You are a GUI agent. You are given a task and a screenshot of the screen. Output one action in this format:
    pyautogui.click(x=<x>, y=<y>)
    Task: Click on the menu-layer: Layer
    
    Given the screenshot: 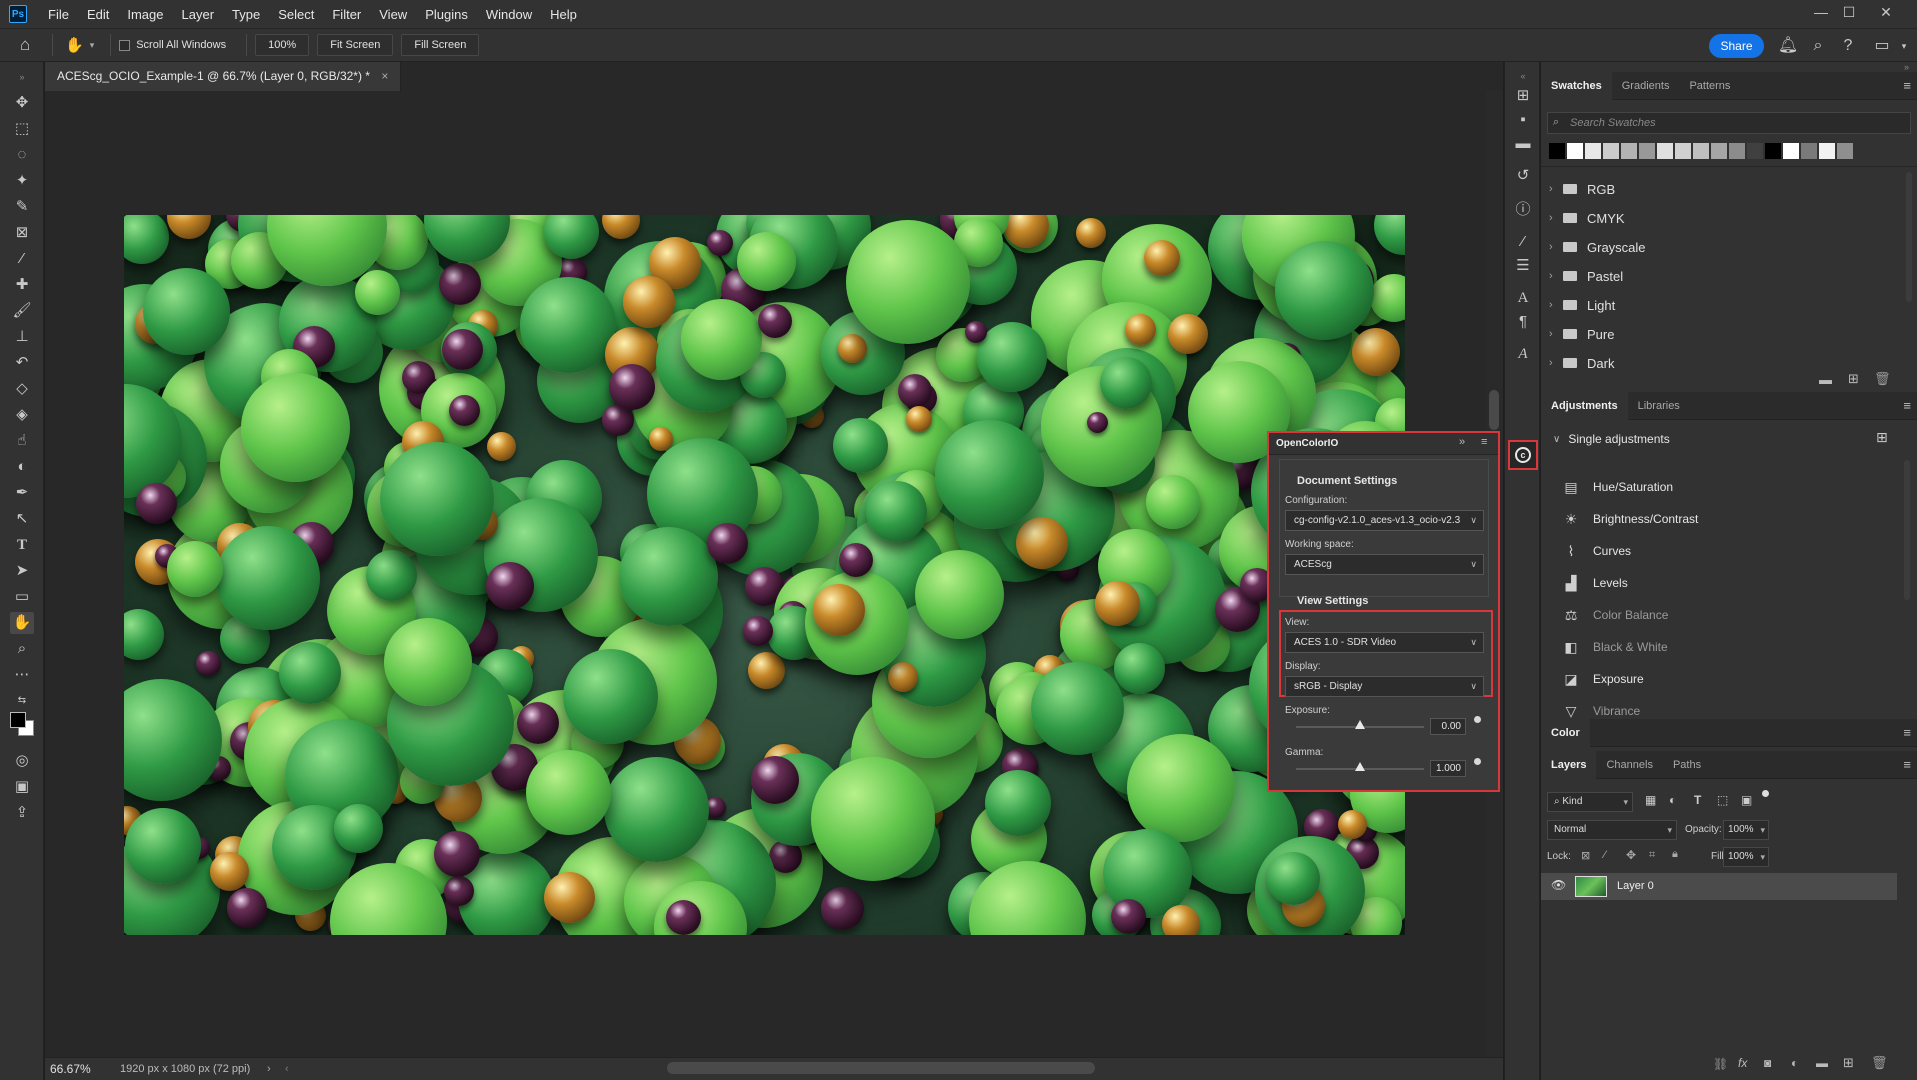 What is the action you would take?
    pyautogui.click(x=198, y=14)
    